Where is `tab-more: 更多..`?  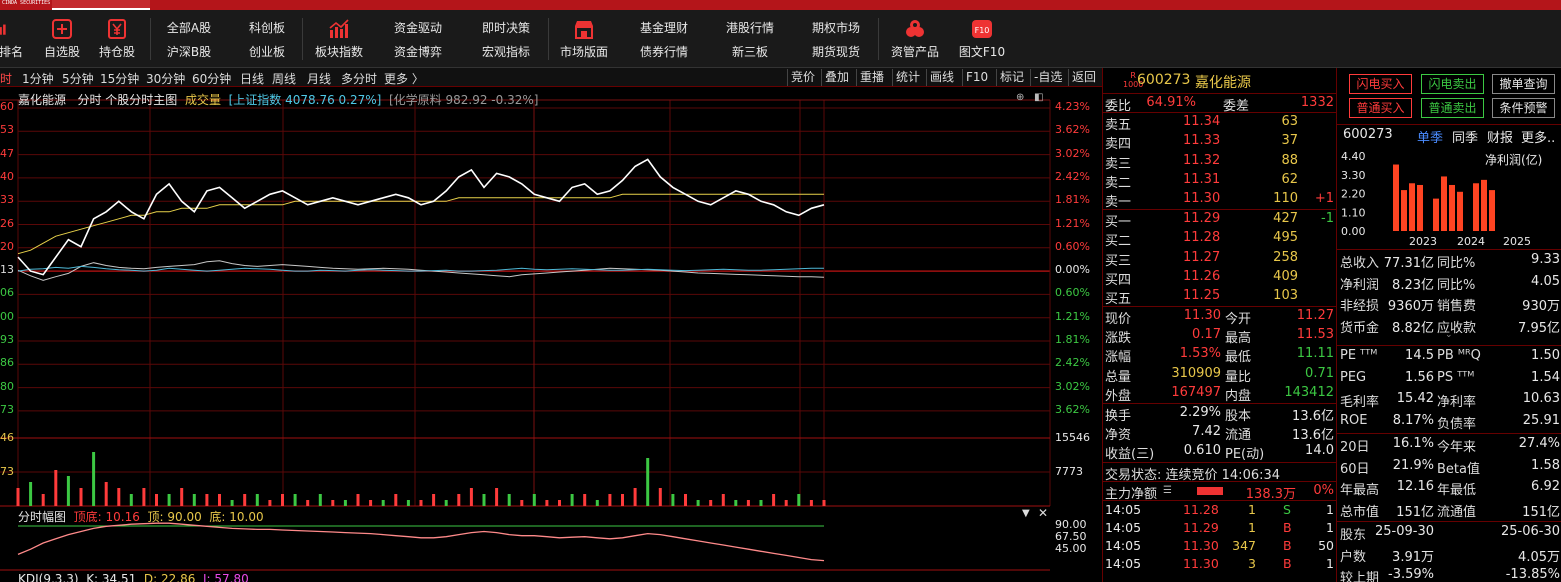 tab-more: 更多.. is located at coordinates (1538, 136).